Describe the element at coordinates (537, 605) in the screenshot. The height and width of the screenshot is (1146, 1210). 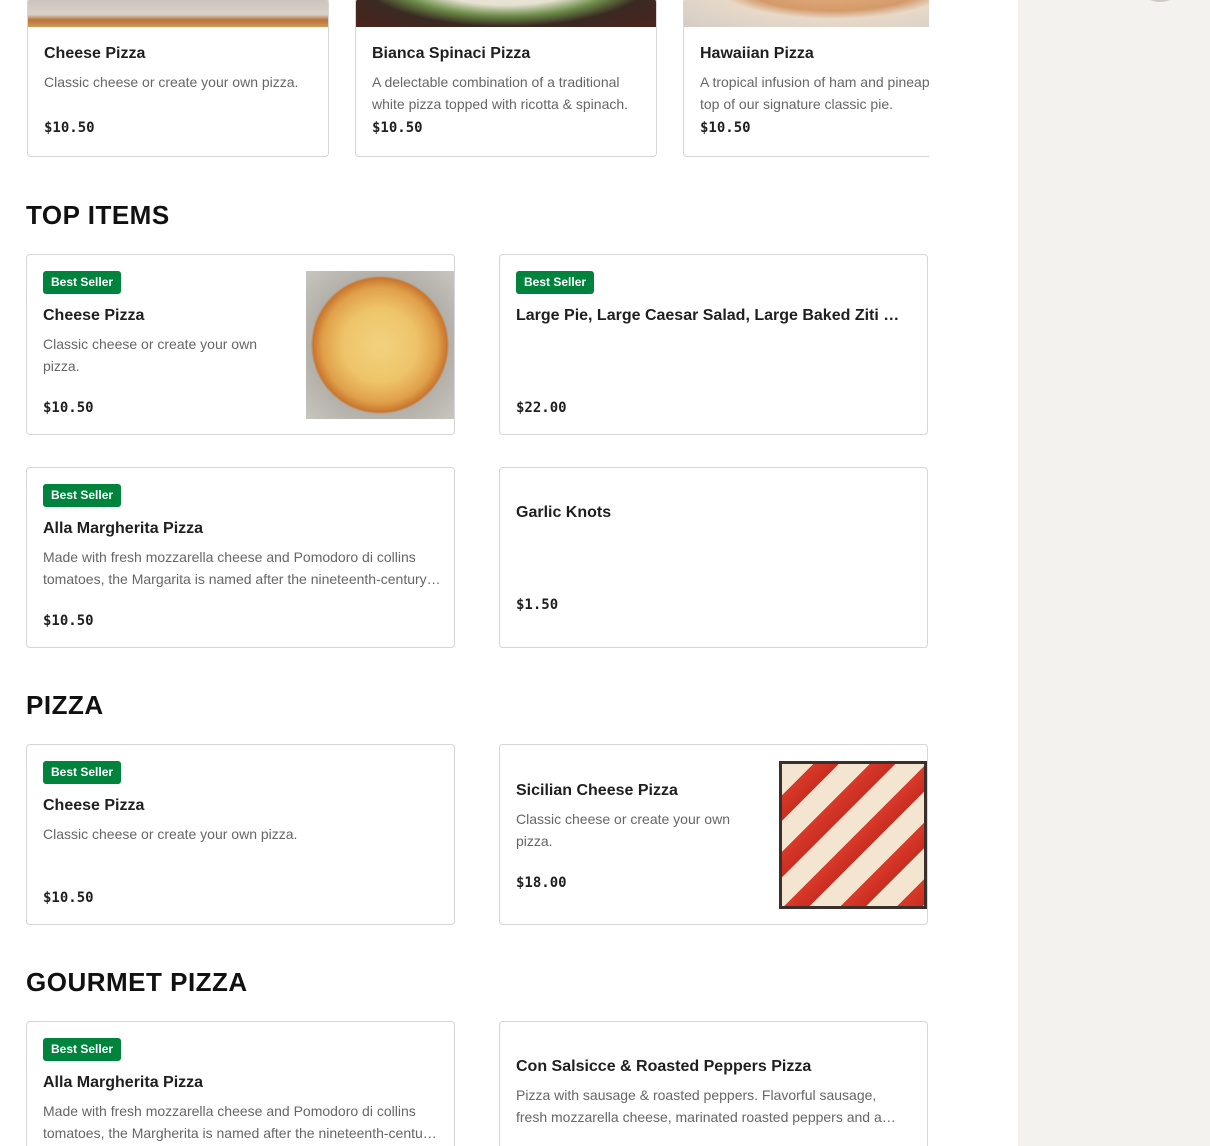
I see `item-price: $1.50` at that location.